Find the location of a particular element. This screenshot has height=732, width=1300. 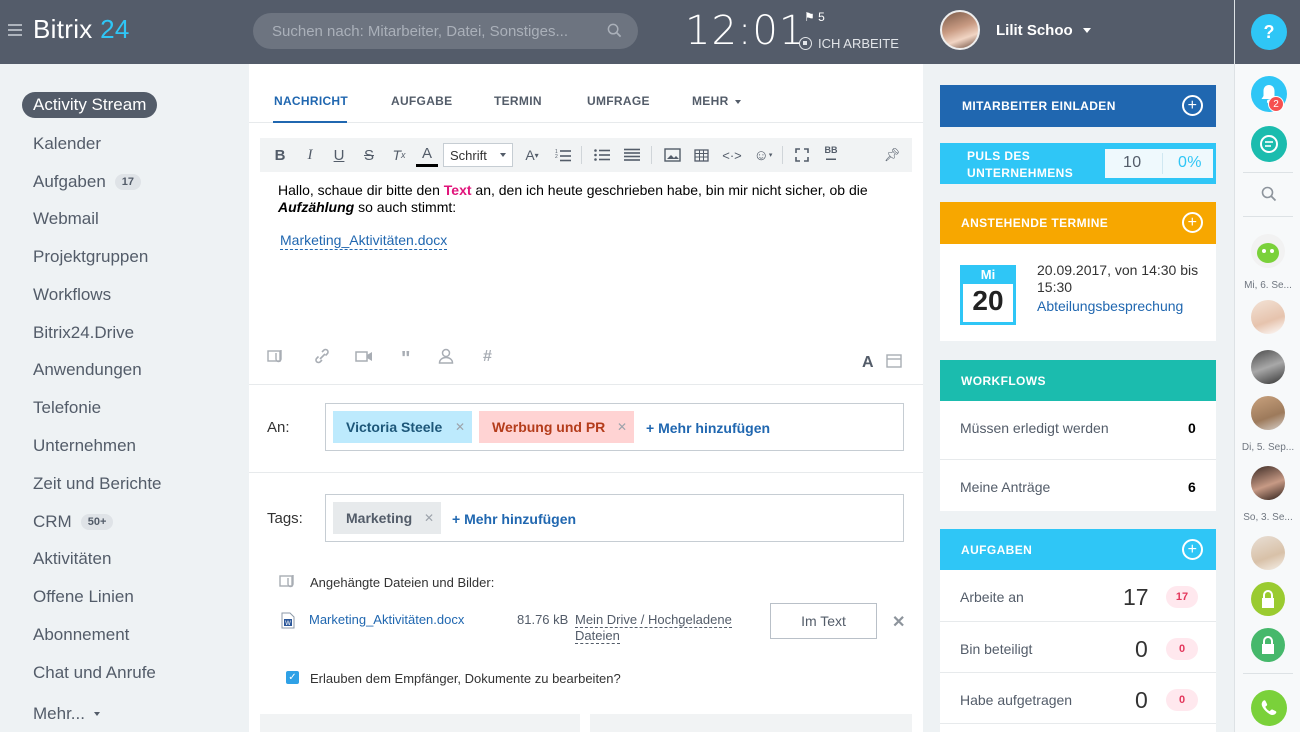

link-icon is located at coordinates (322, 358).